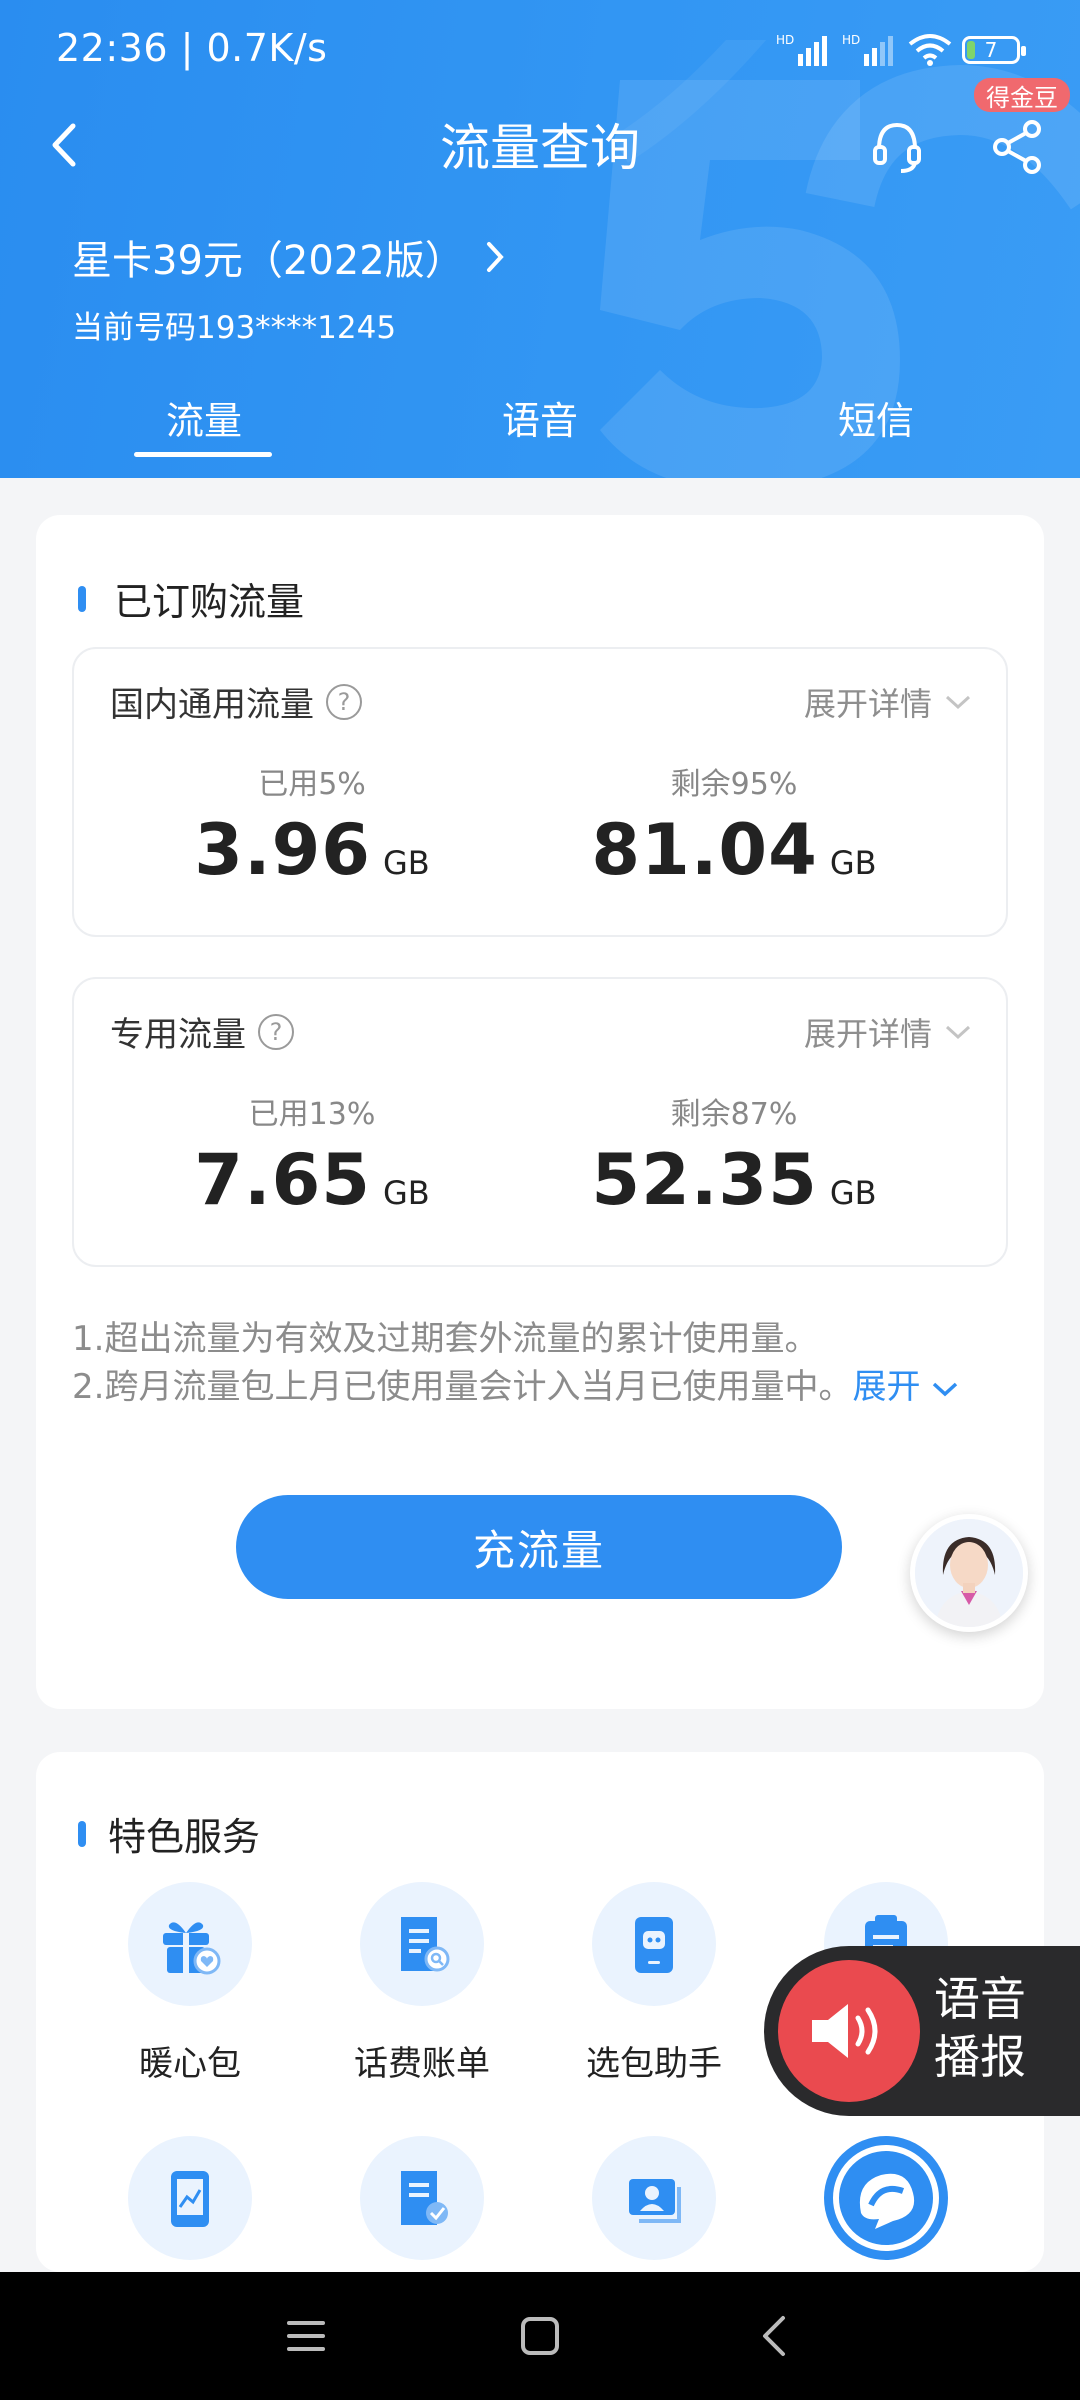 The height and width of the screenshot is (2400, 1080). What do you see at coordinates (994, 50) in the screenshot?
I see `battery-icon: 7` at bounding box center [994, 50].